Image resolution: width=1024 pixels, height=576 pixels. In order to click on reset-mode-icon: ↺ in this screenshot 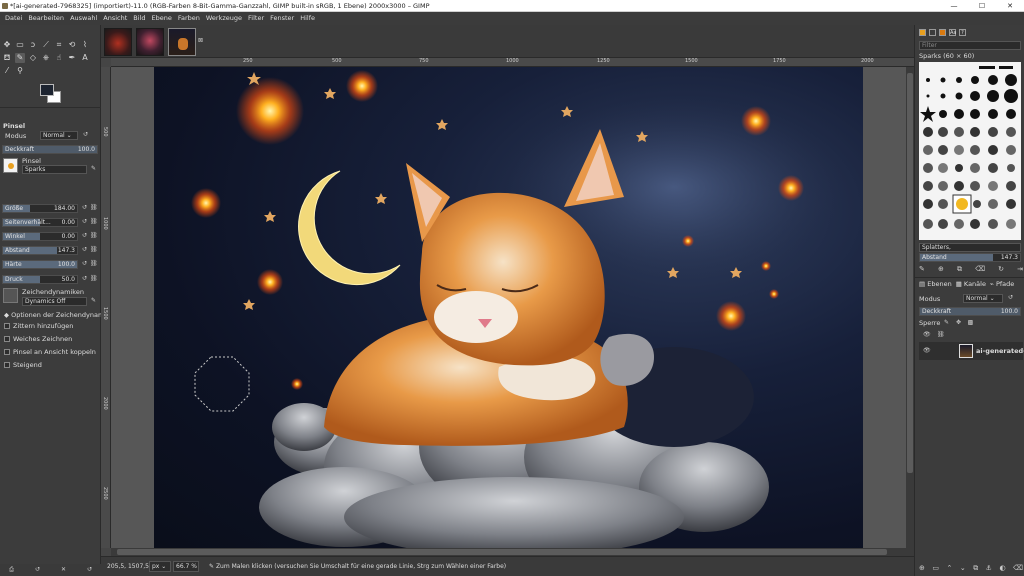, I will do `click(85, 135)`.